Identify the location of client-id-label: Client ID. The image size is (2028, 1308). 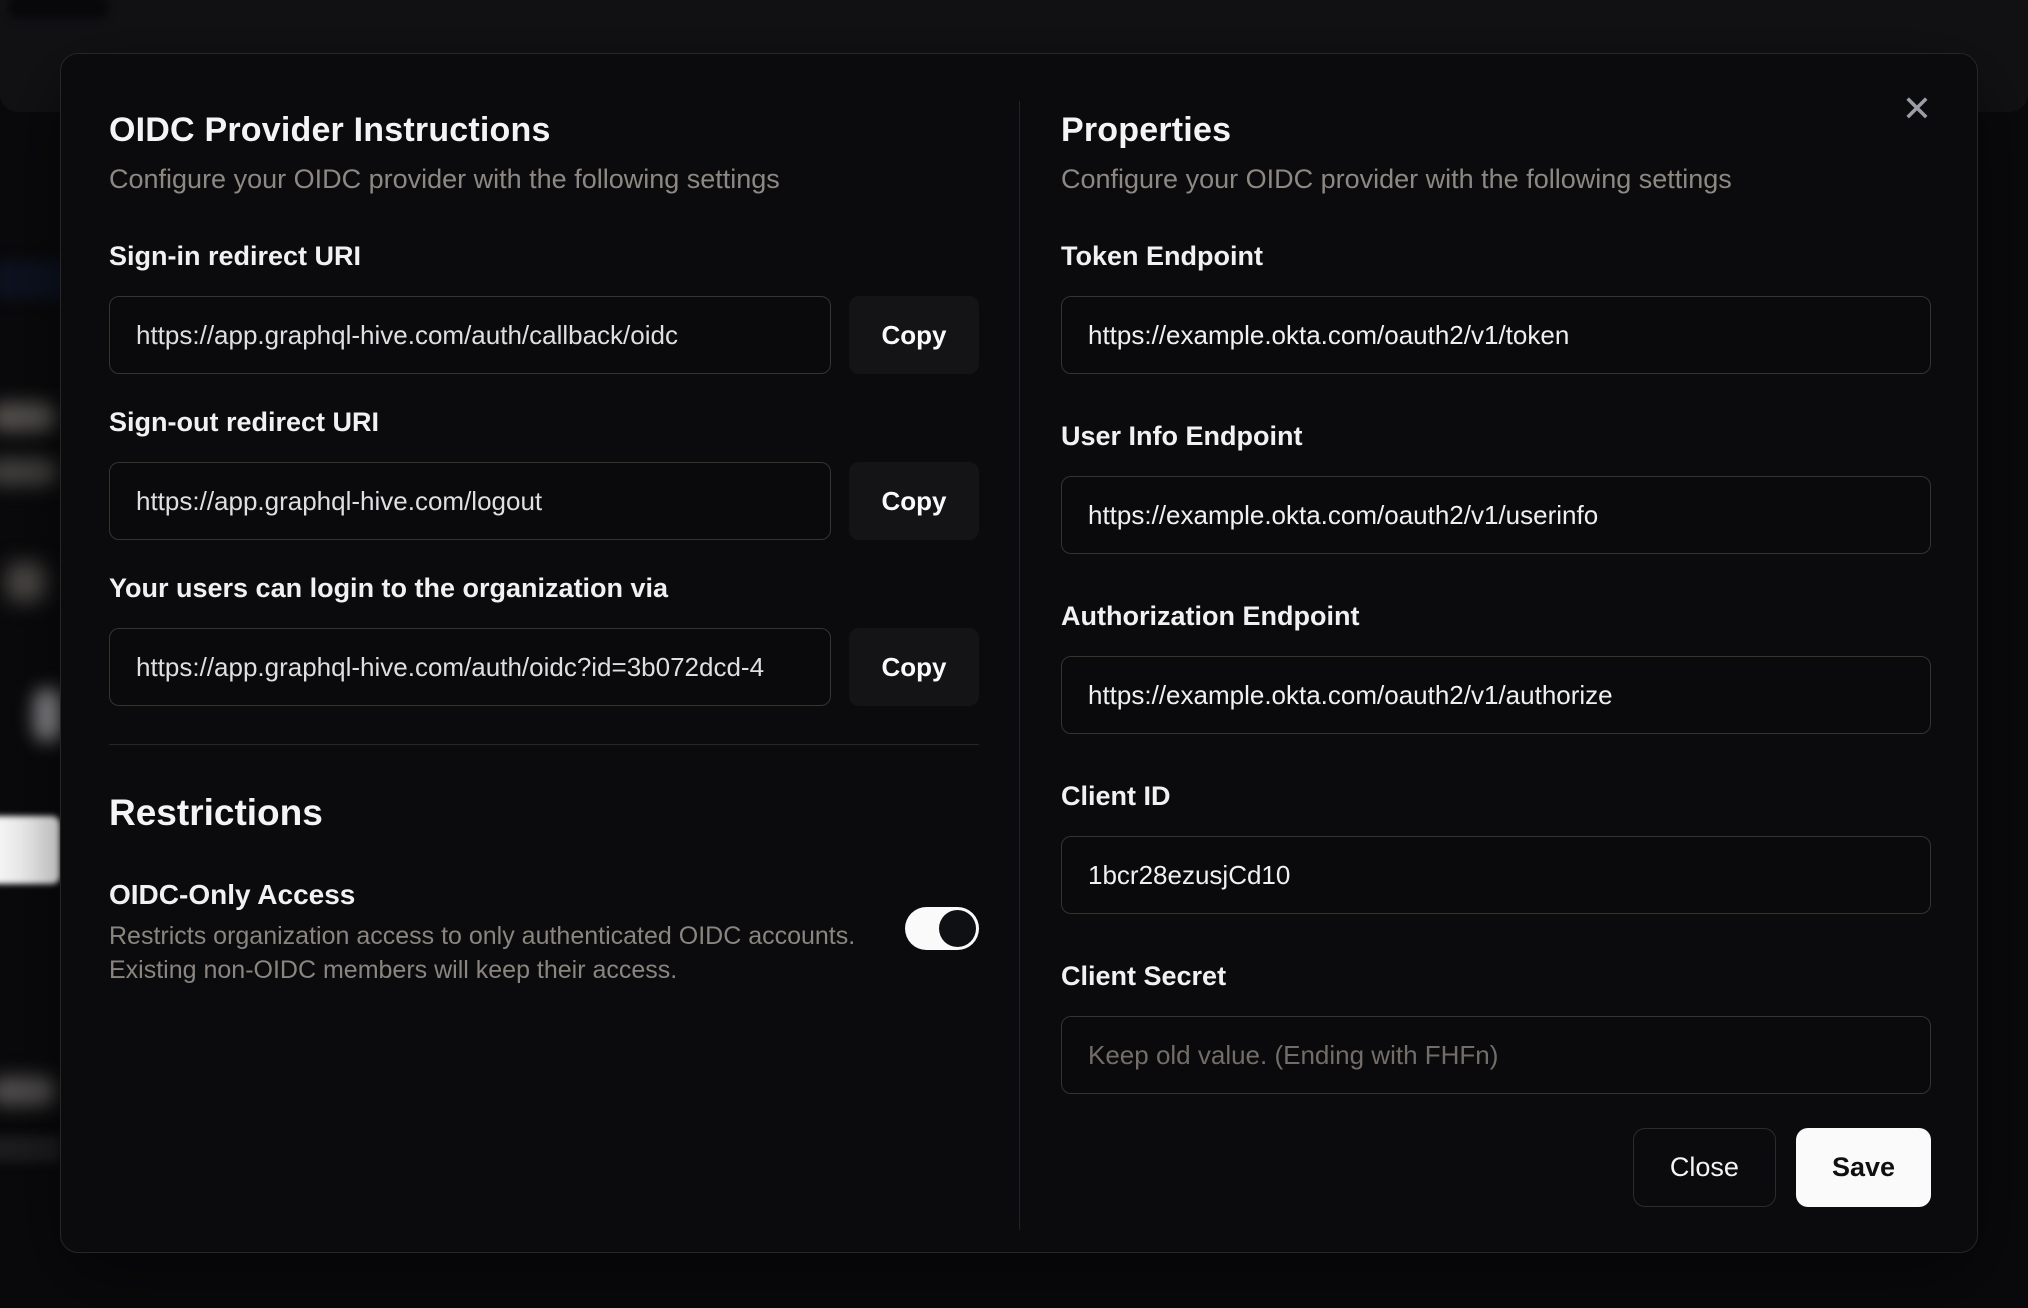
(1116, 796).